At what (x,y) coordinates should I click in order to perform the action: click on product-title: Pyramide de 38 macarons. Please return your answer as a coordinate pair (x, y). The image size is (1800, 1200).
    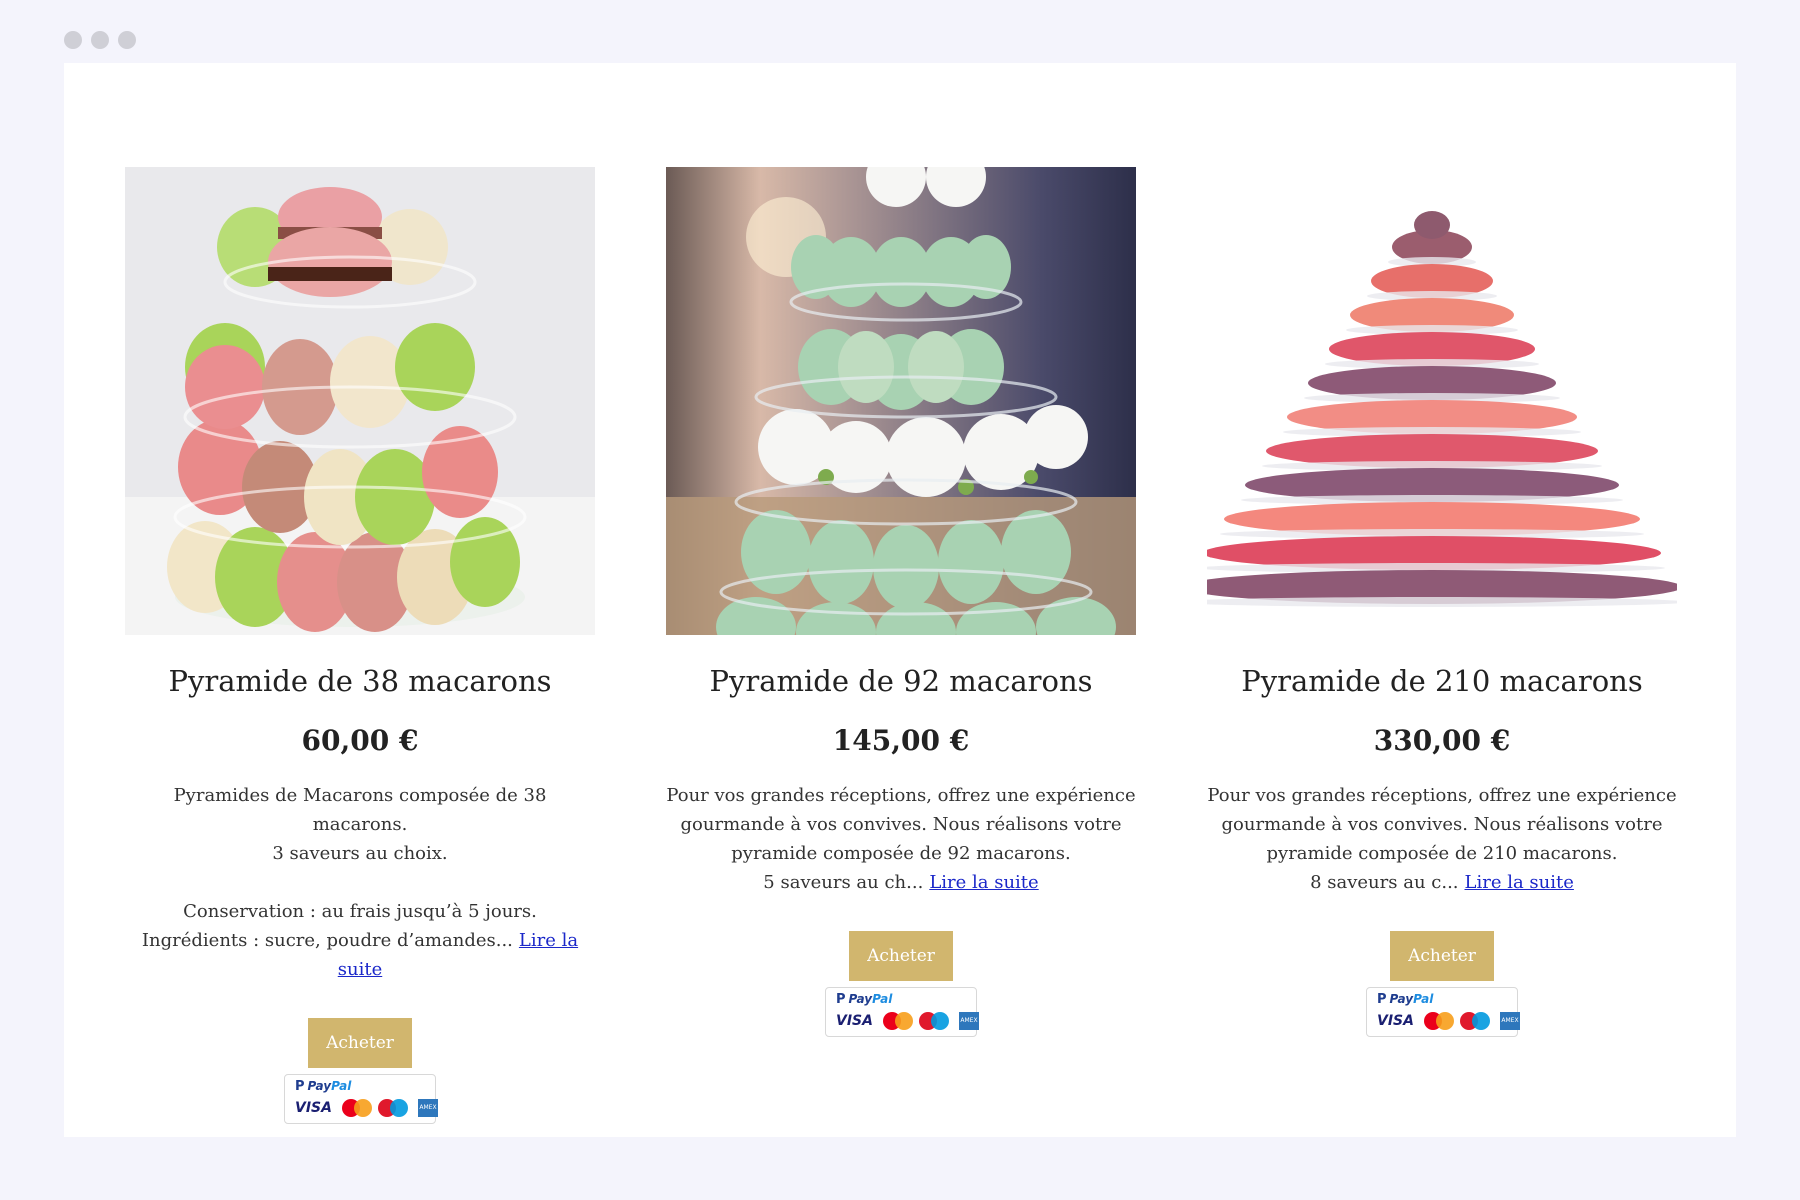
    Looking at the image, I should click on (360, 681).